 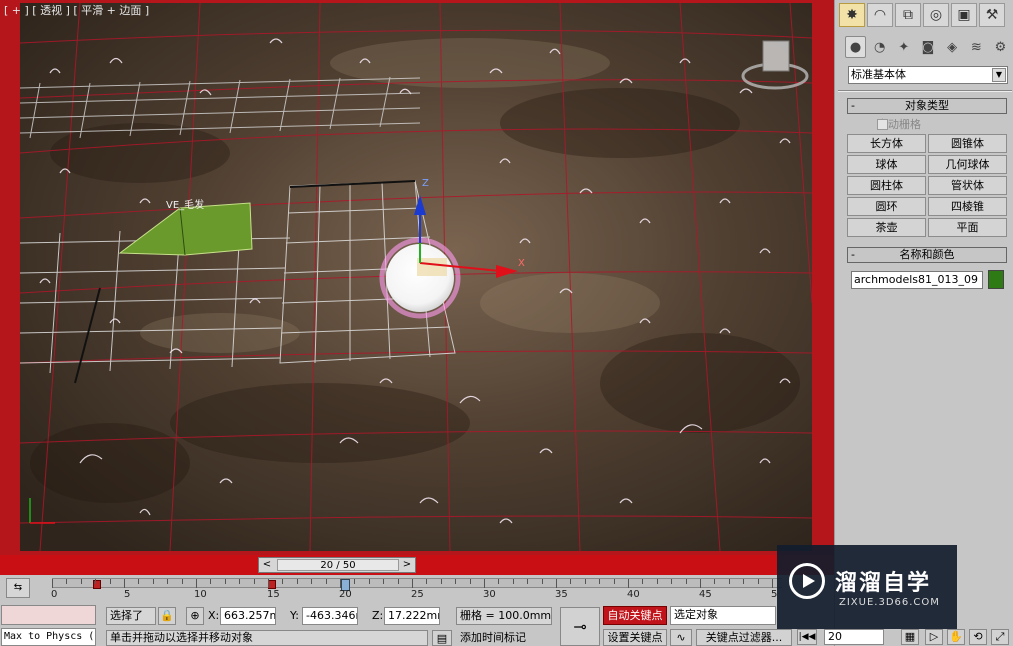 I want to click on modify-icon: ◠, so click(x=880, y=15).